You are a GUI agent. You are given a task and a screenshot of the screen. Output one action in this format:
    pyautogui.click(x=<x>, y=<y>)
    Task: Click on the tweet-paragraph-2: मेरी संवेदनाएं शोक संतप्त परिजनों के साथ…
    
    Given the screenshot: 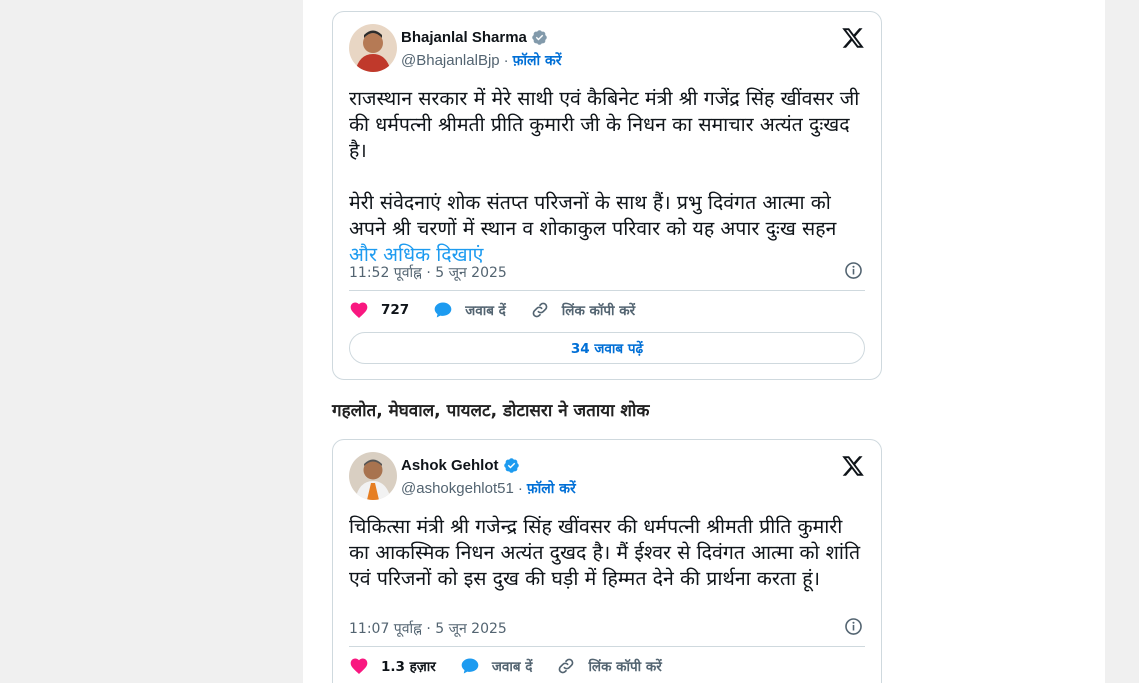 What is the action you would take?
    pyautogui.click(x=608, y=229)
    